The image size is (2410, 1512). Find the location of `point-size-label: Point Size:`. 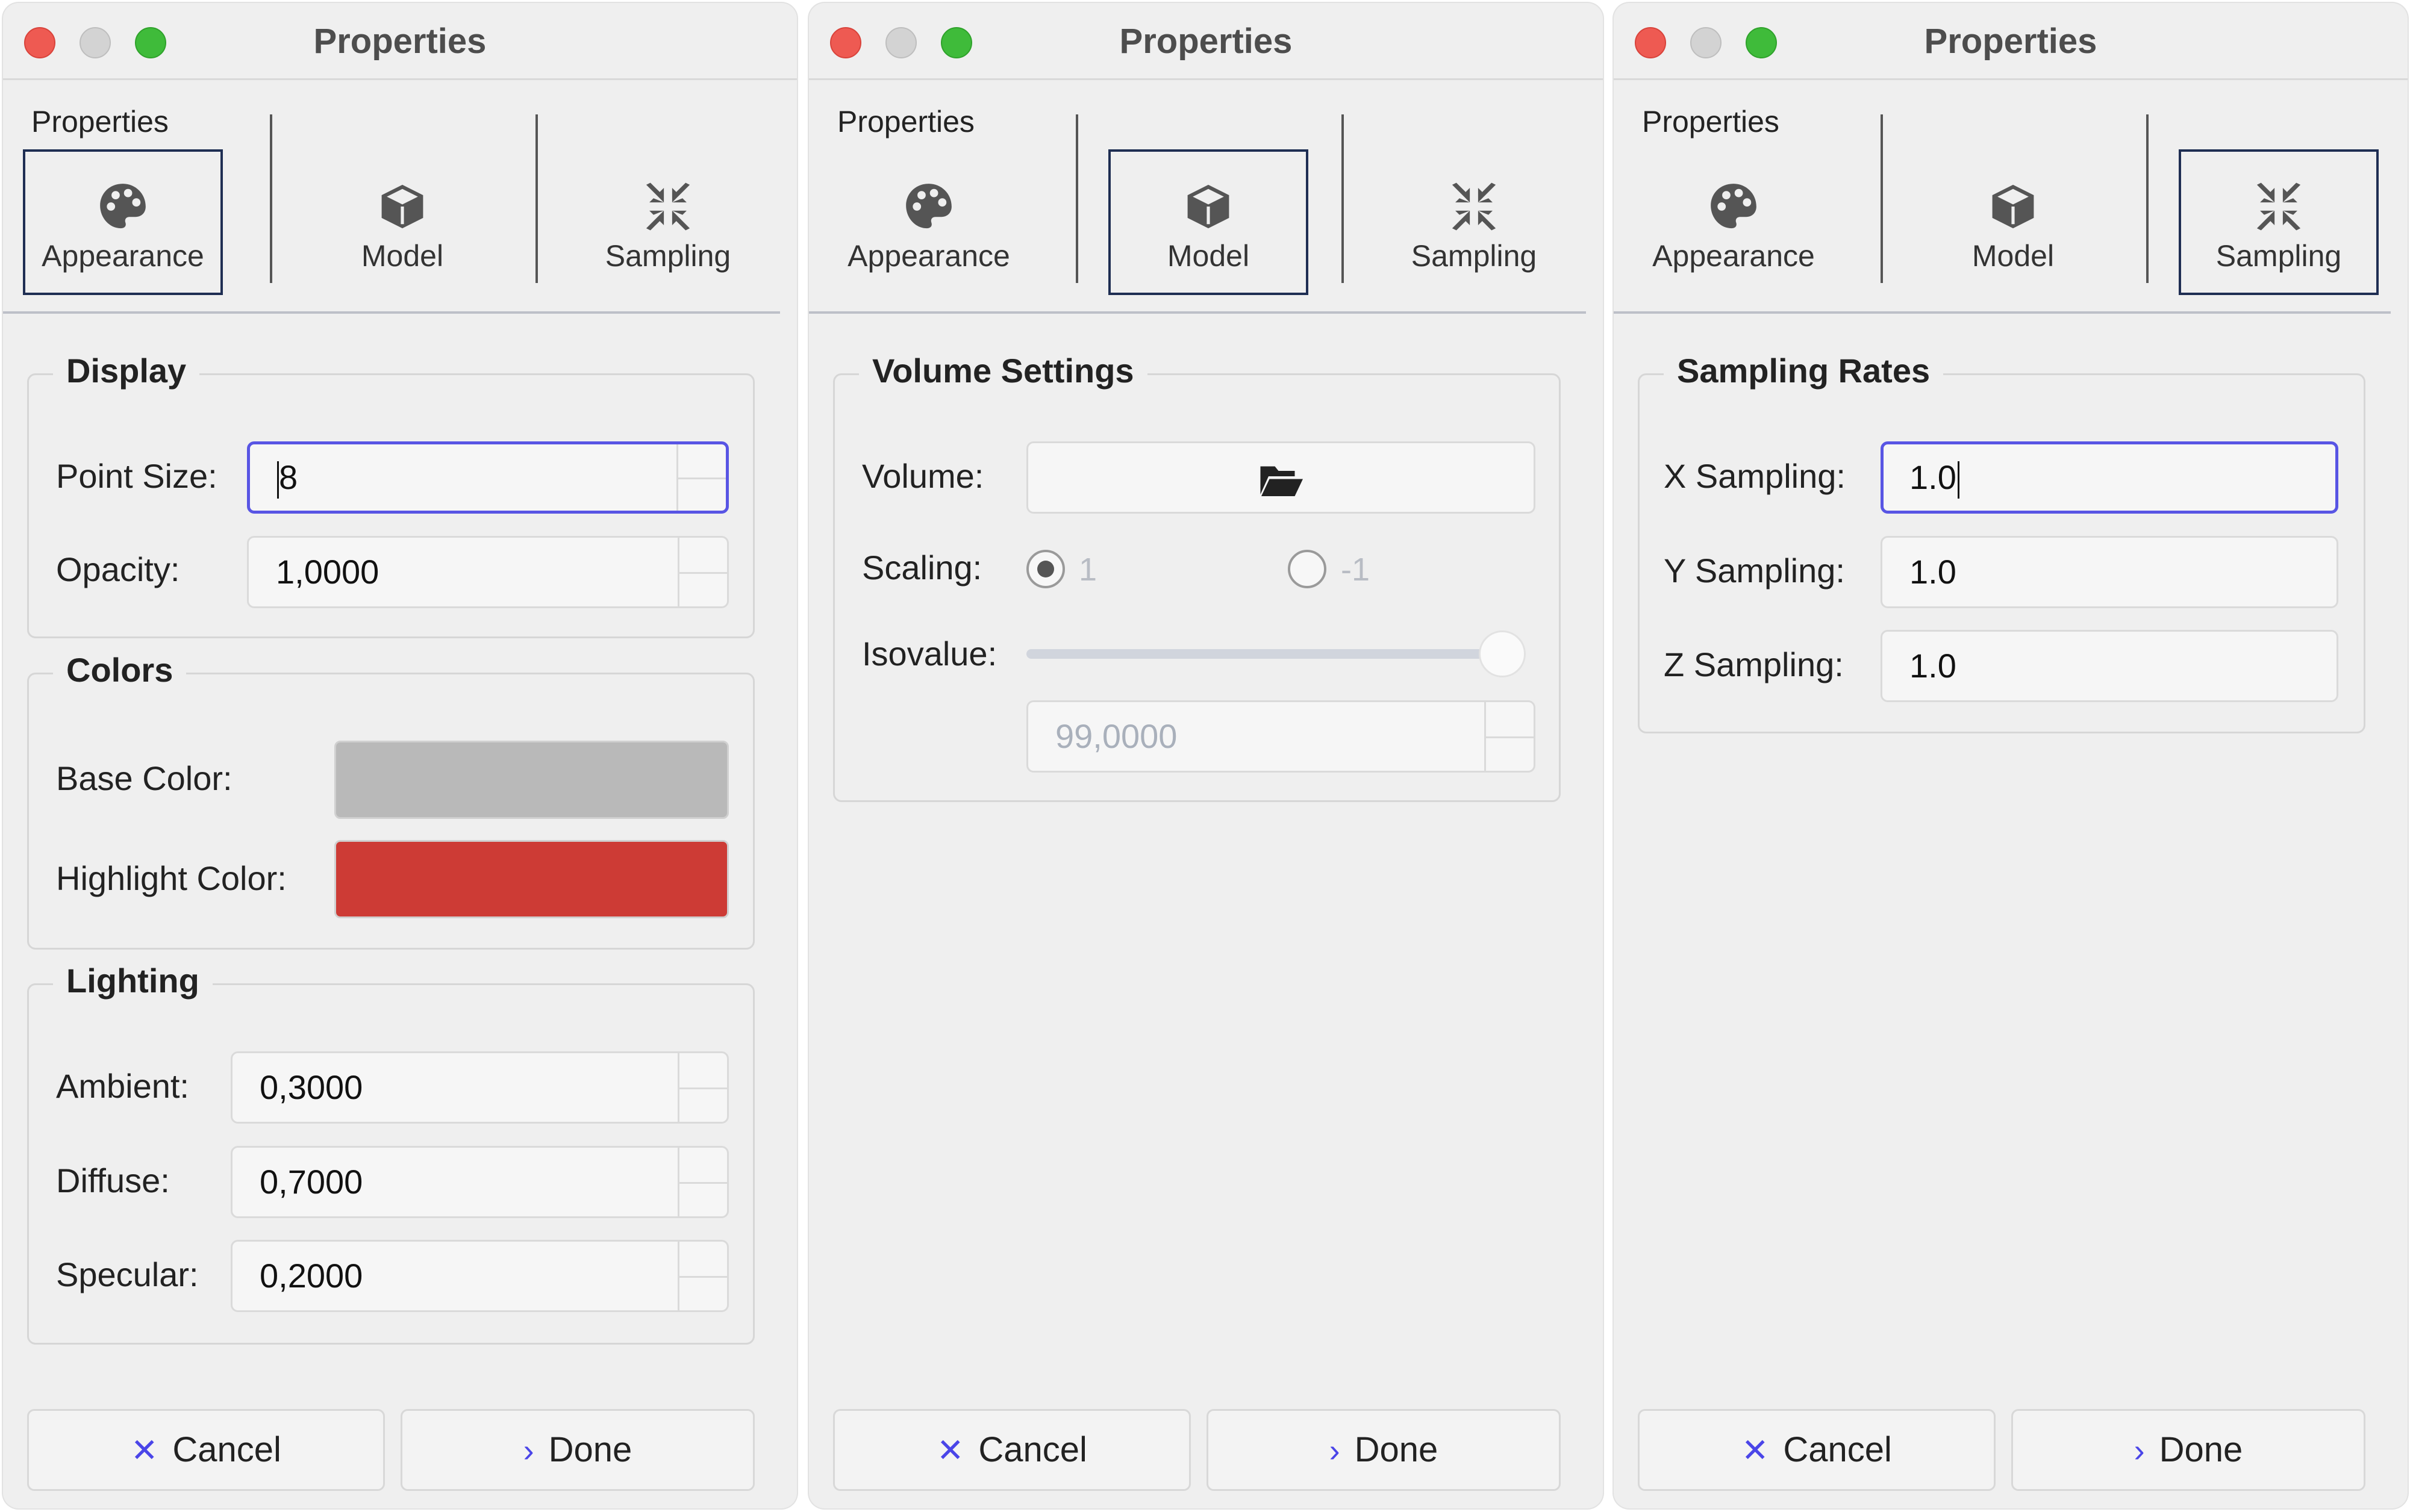

point-size-label: Point Size: is located at coordinates (136, 476).